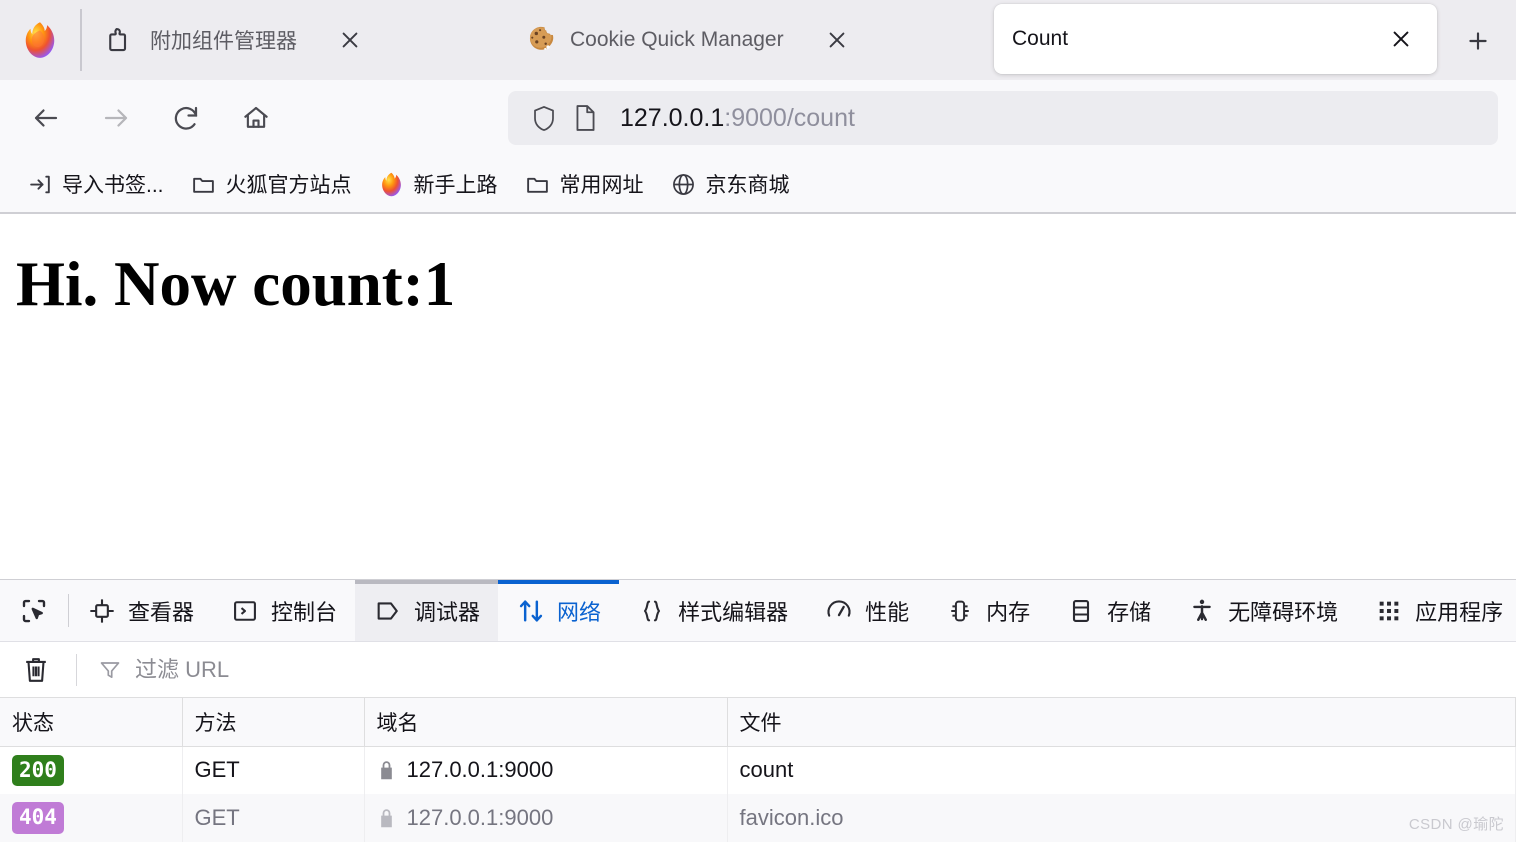 The image size is (1516, 842). Describe the element at coordinates (40, 184) in the screenshot. I see `import-bookmarks-icon` at that location.